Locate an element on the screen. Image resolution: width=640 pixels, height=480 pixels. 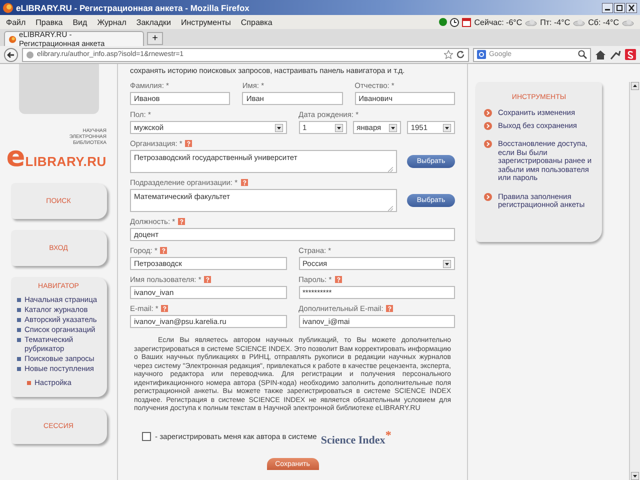
menu-item: Вид is located at coordinates (80, 22).